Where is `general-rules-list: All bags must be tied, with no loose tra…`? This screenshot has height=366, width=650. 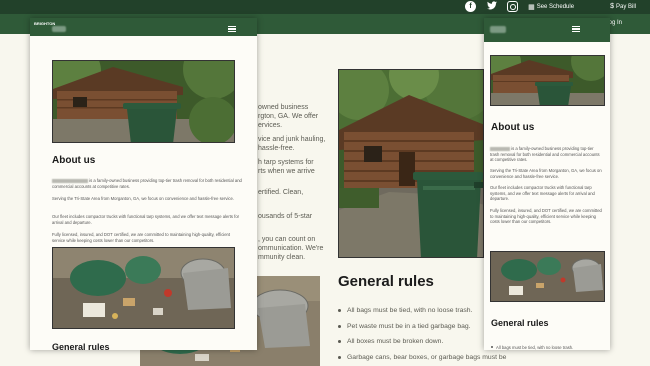 general-rules-list: All bags must be tied, with no loose tra… is located at coordinates (422, 336).